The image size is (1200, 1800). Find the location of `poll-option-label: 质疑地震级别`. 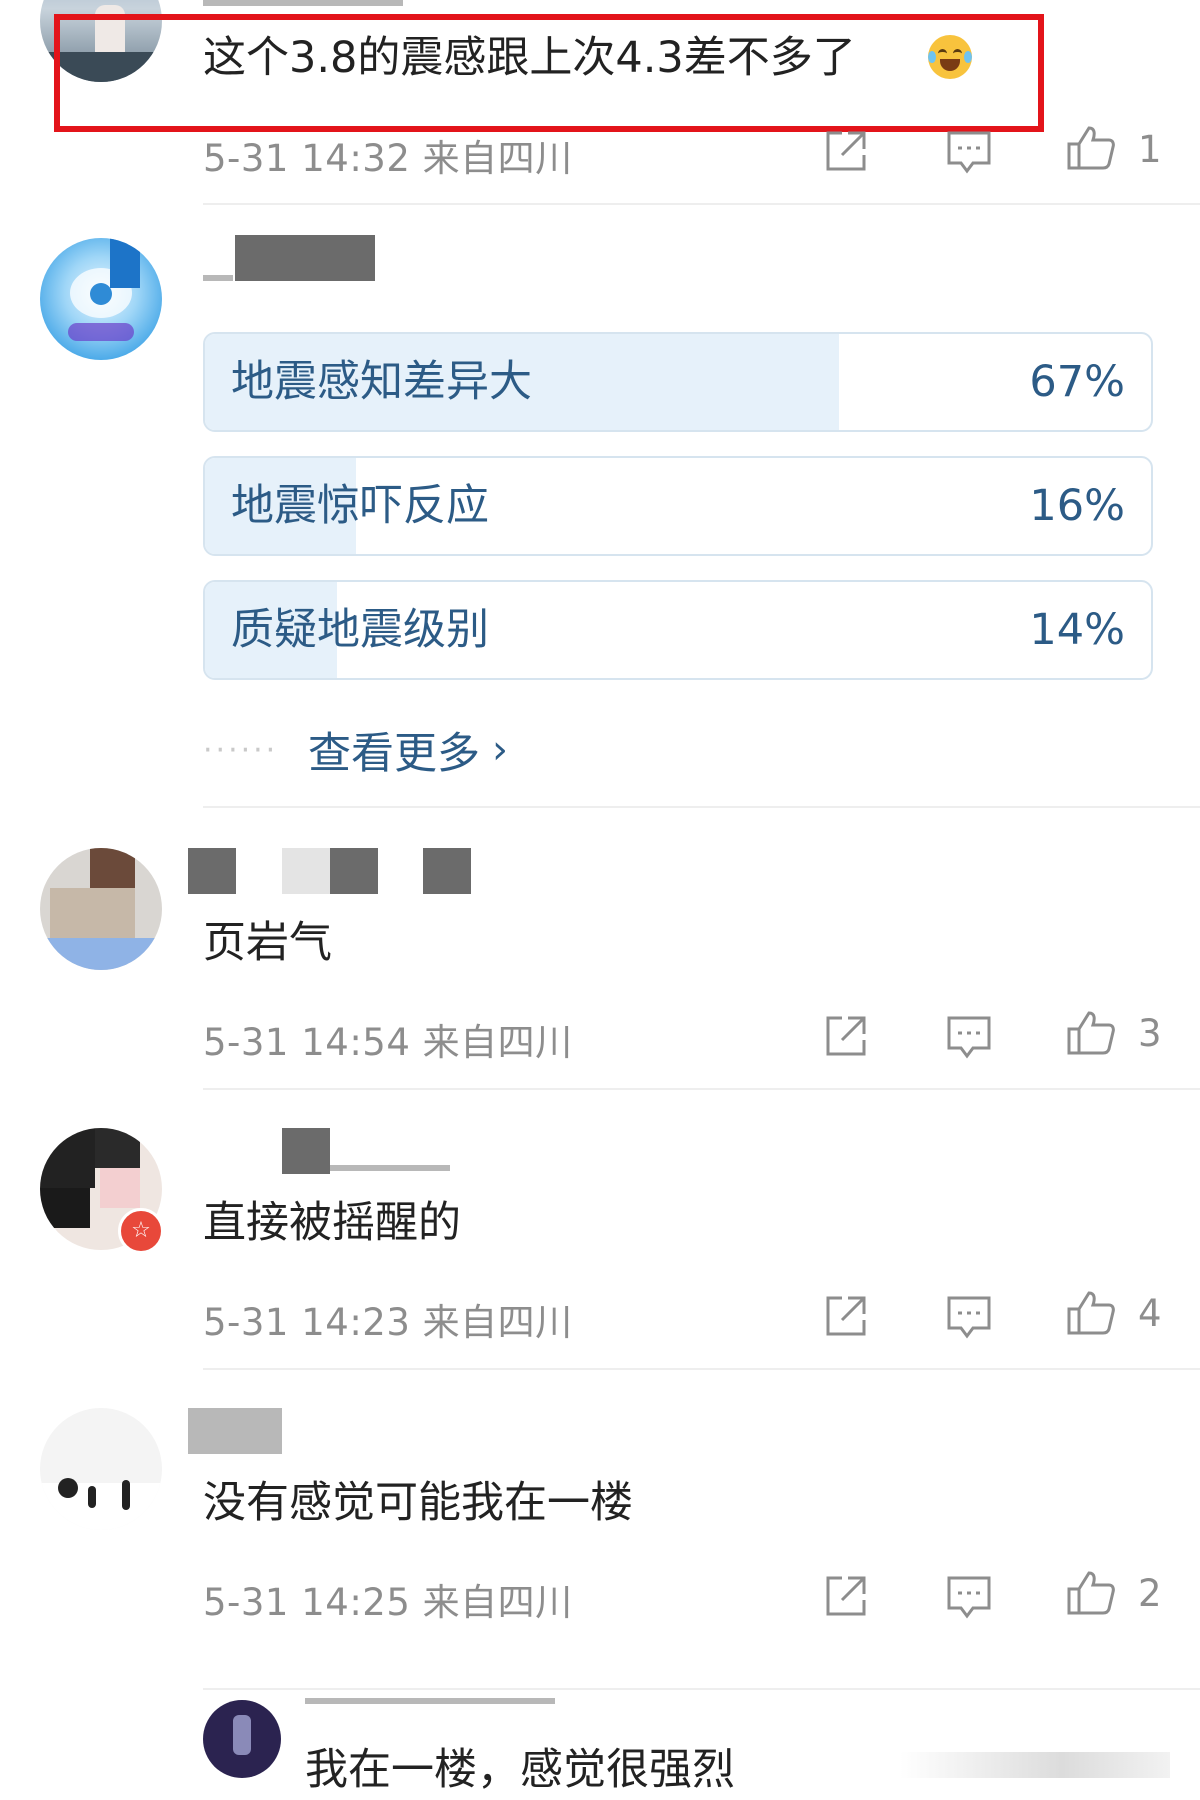

poll-option-label: 质疑地震级别 is located at coordinates (360, 630).